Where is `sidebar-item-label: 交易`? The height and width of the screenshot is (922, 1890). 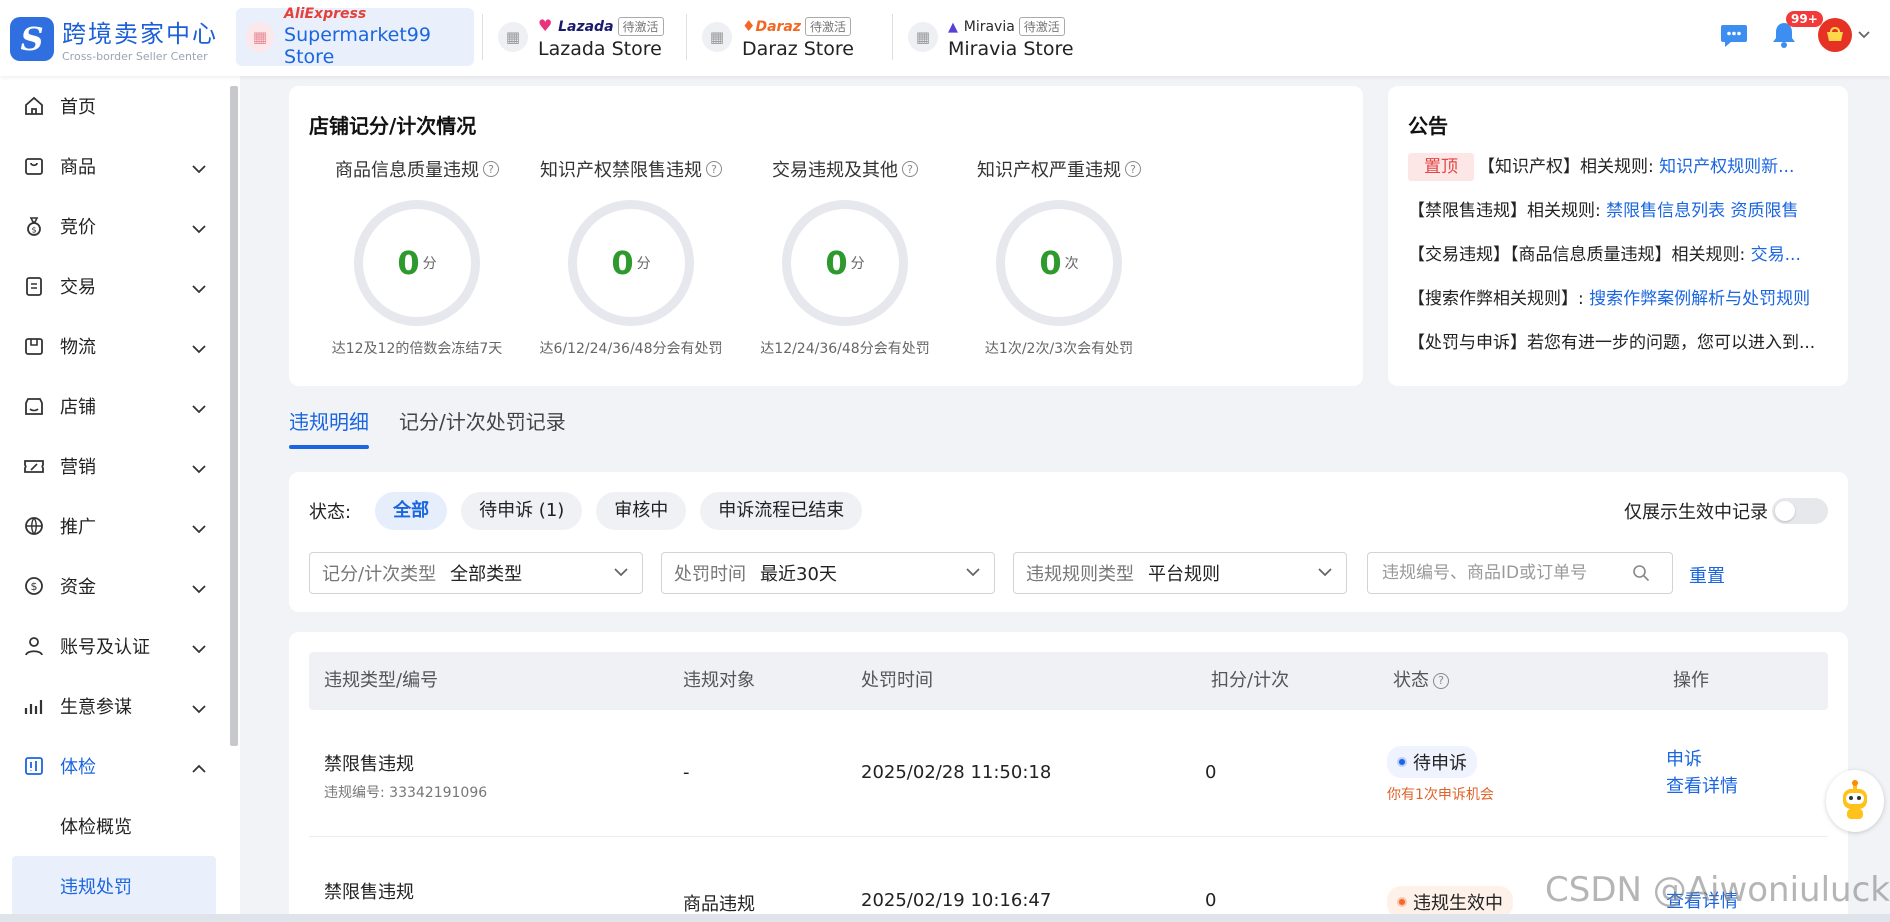
sidebar-item-label: 交易 is located at coordinates (78, 287).